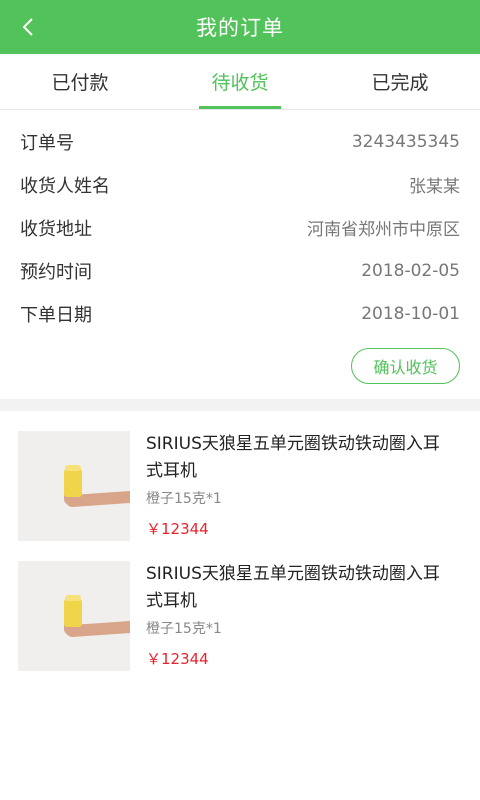  I want to click on appointment-time-row: 预约时间 2018-02-05, so click(240, 270).